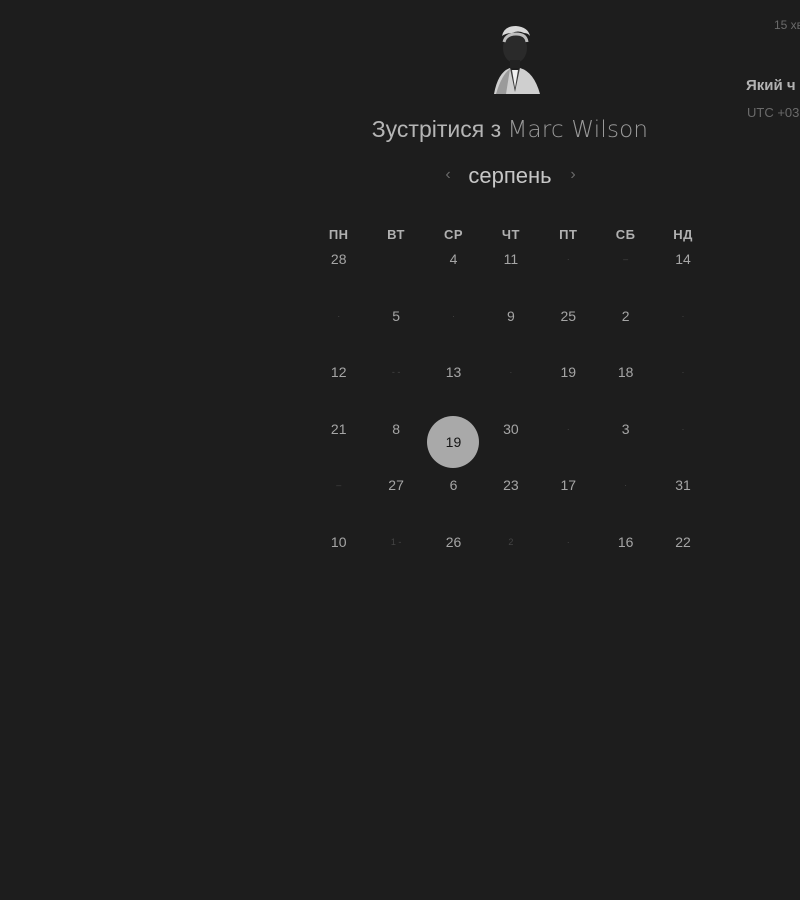  I want to click on calendar-day: 9, so click(510, 316).